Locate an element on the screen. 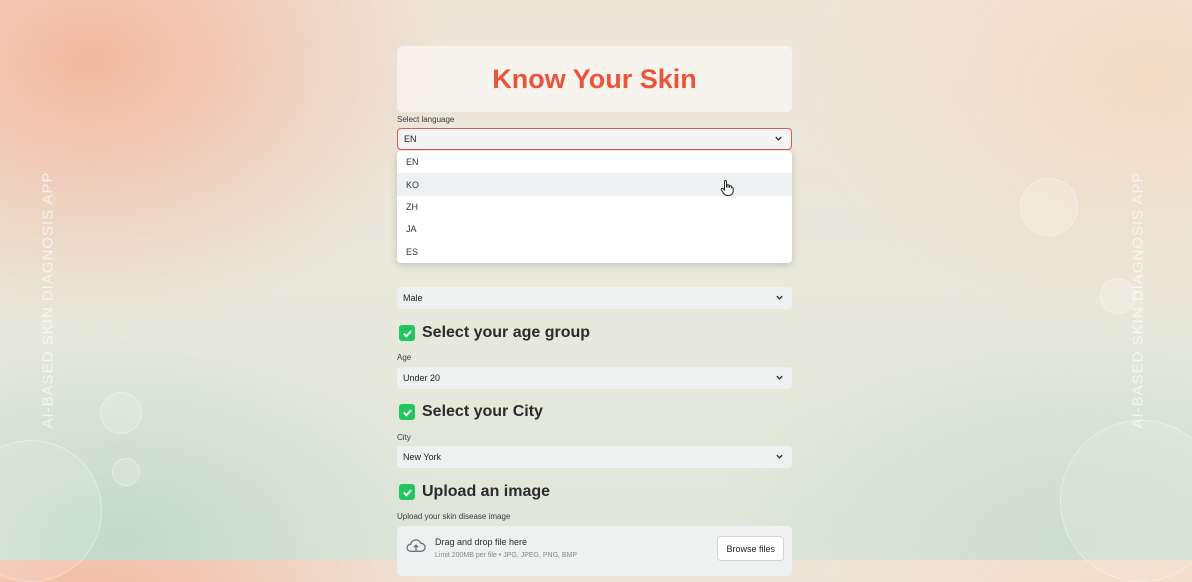 The image size is (1192, 582). language-option-en: EN is located at coordinates (594, 162).